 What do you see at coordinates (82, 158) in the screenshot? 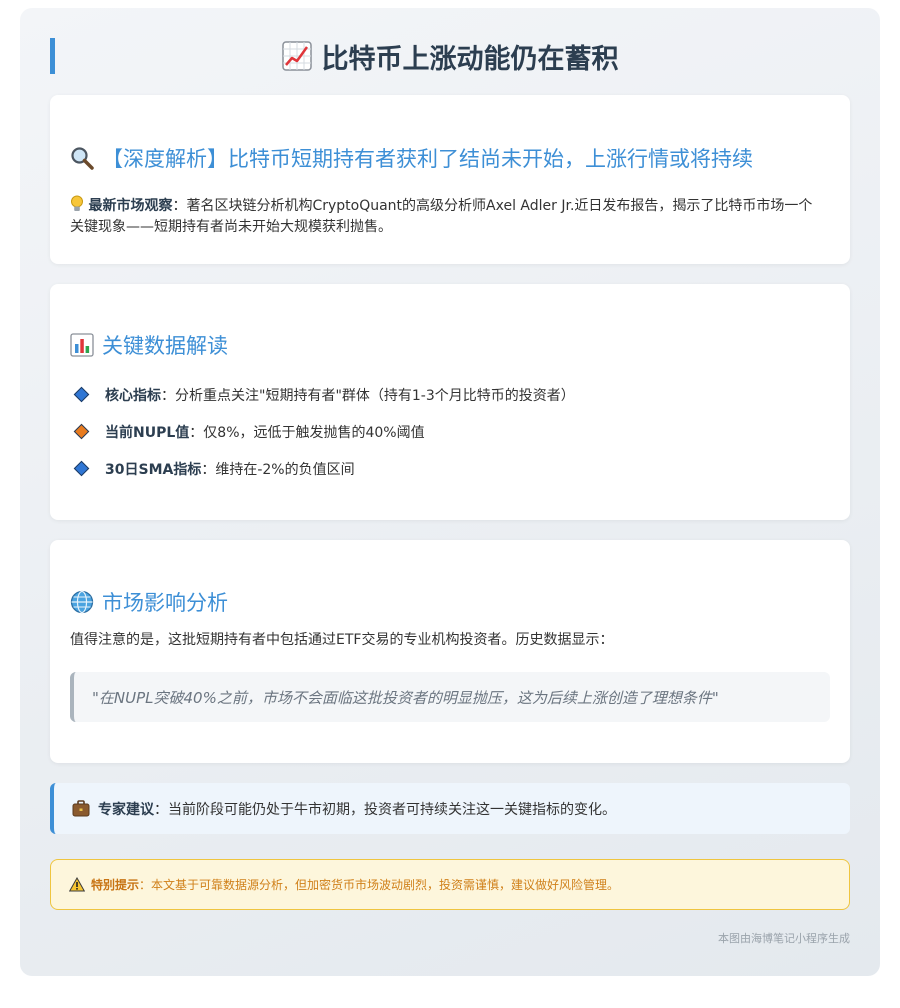
I see `magnifying-glass-icon` at bounding box center [82, 158].